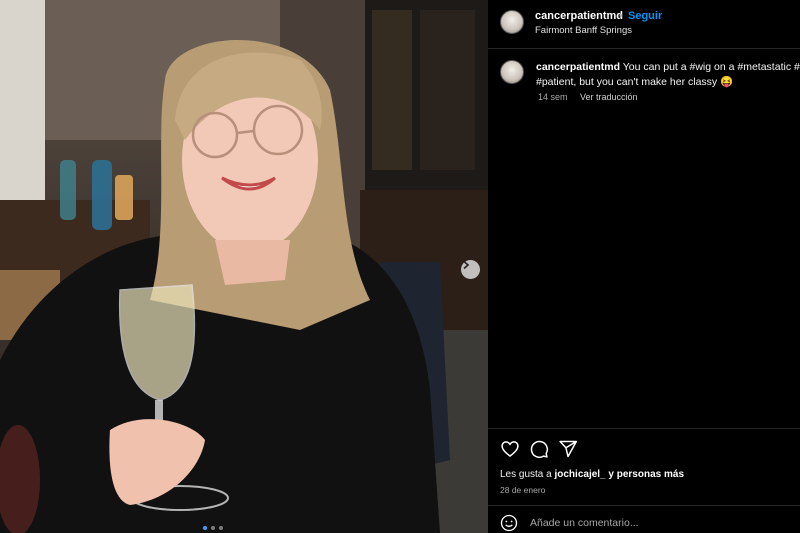 Image resolution: width=800 pixels, height=533 pixels. Describe the element at coordinates (579, 474) in the screenshot. I see `likes-user: jochicajel_` at that location.